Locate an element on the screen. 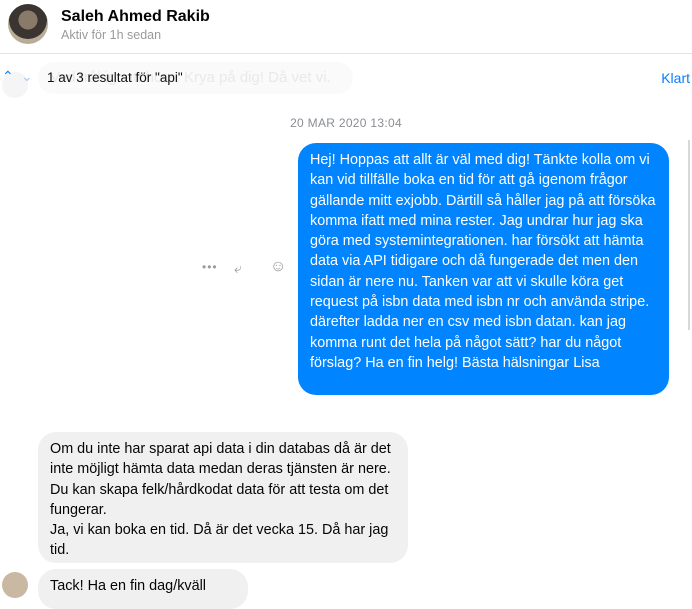  emoji-reaction-icon: ☺ is located at coordinates (278, 267).